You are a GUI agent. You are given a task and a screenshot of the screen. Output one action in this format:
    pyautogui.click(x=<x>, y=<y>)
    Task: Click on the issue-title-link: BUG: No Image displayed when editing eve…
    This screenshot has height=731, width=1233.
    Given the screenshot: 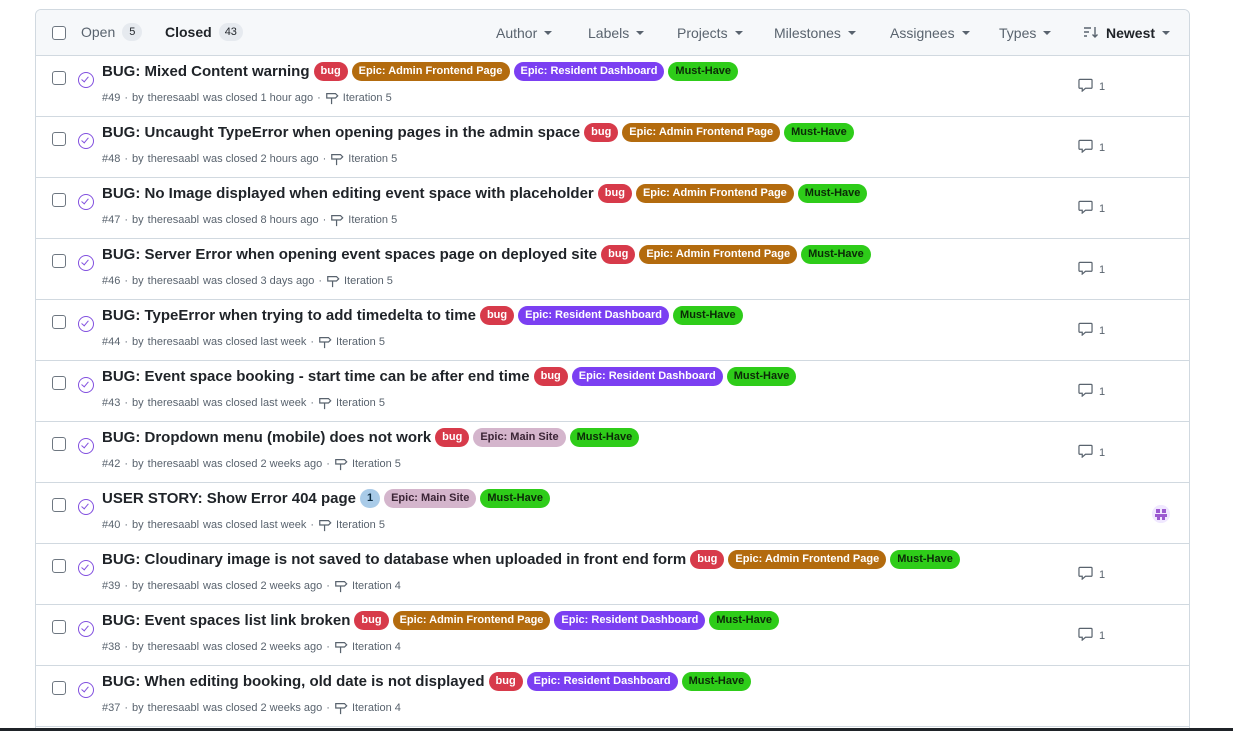 What is the action you would take?
    pyautogui.click(x=348, y=193)
    